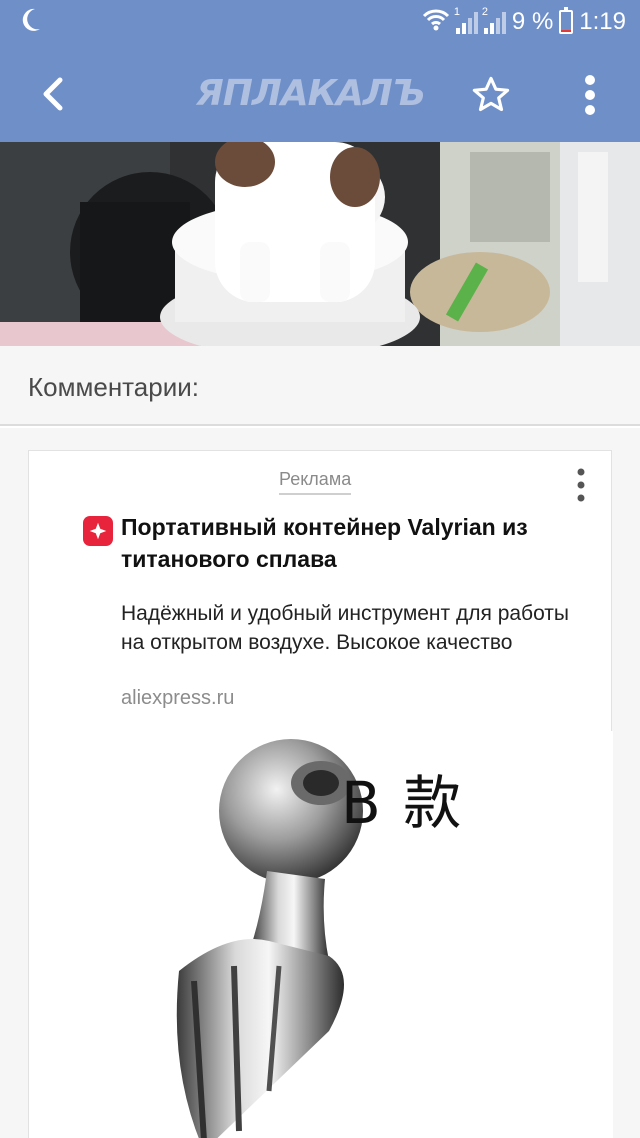 This screenshot has width=640, height=1138. I want to click on back-arrow-icon, so click(53, 94).